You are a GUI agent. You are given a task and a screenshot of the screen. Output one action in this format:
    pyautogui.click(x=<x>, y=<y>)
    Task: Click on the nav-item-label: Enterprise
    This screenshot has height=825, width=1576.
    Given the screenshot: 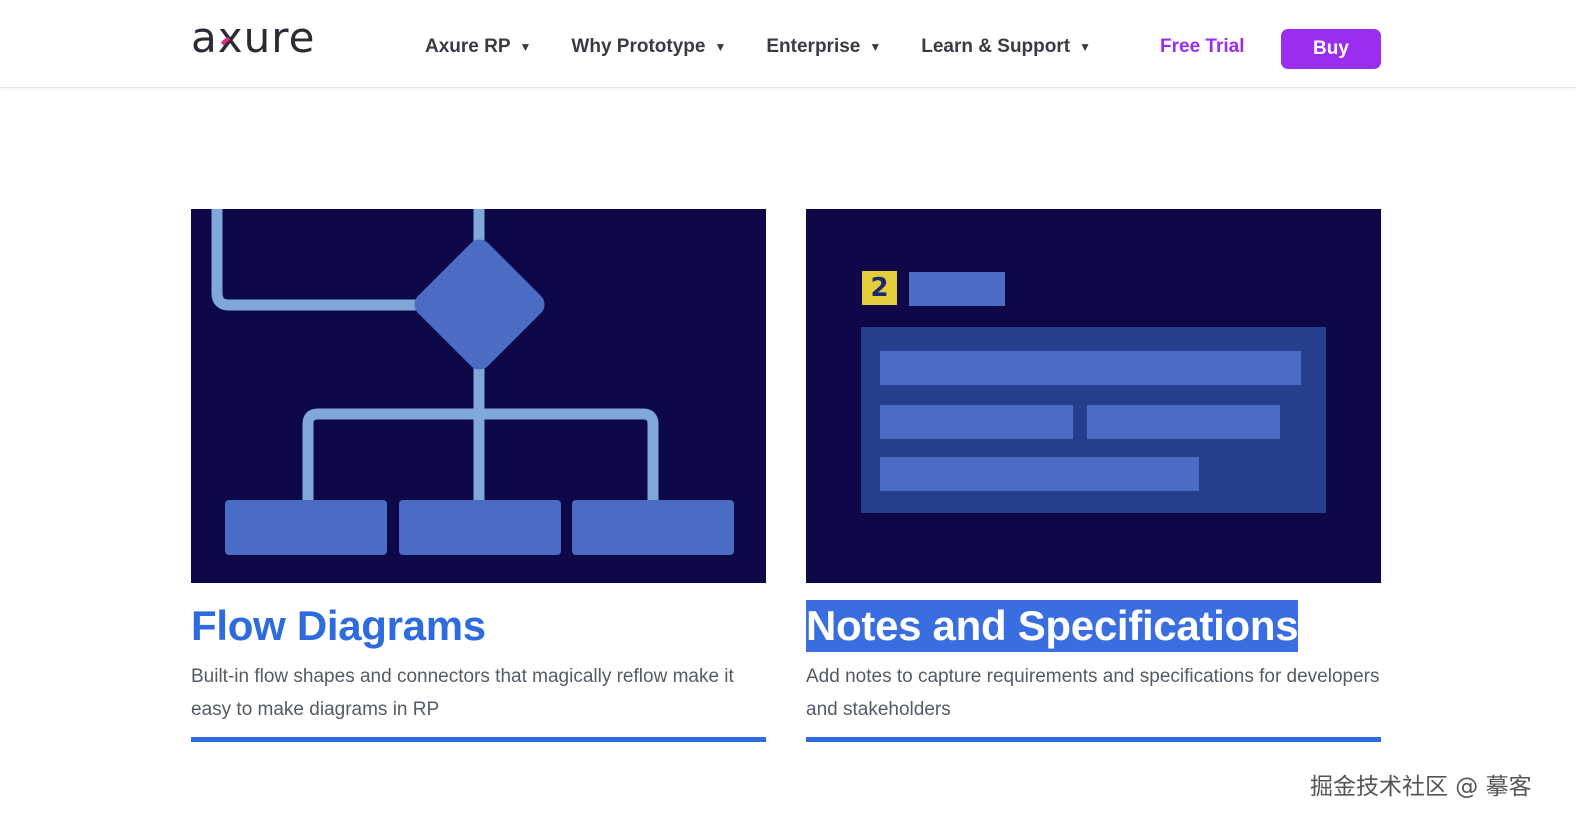 What is the action you would take?
    pyautogui.click(x=813, y=46)
    